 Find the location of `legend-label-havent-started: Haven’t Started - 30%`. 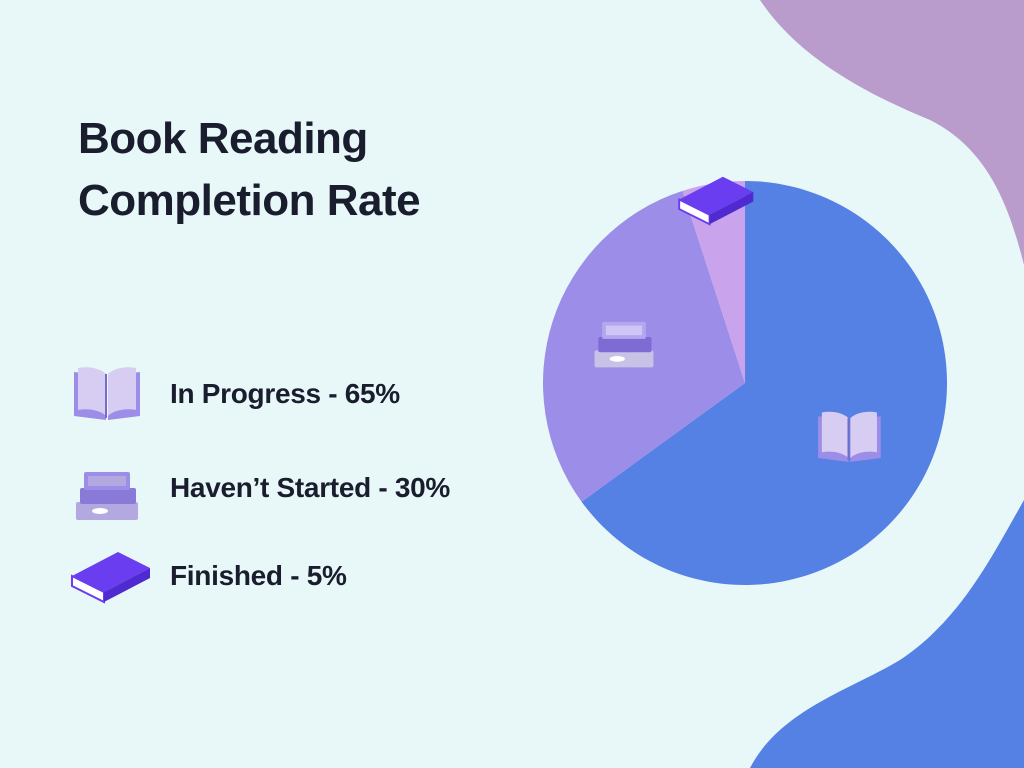

legend-label-havent-started: Haven’t Started - 30% is located at coordinates (310, 487).